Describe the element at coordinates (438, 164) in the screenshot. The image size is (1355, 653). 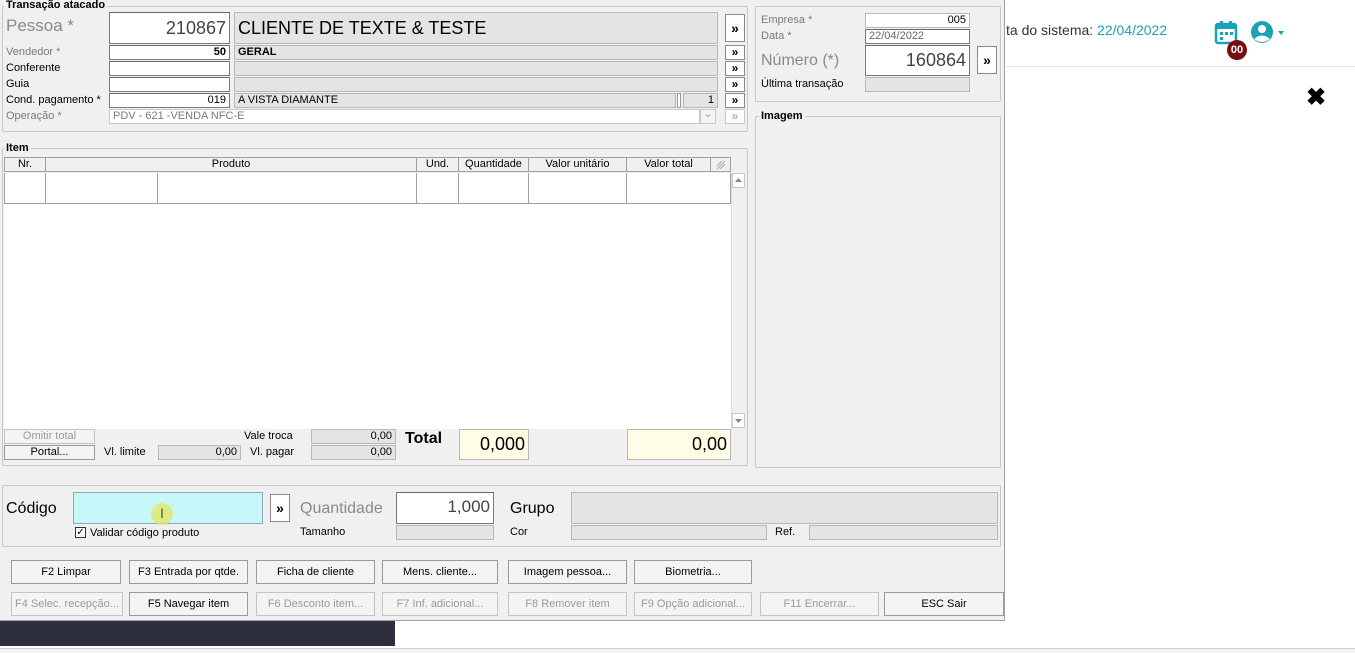
I see `col-header-und: Und.` at that location.